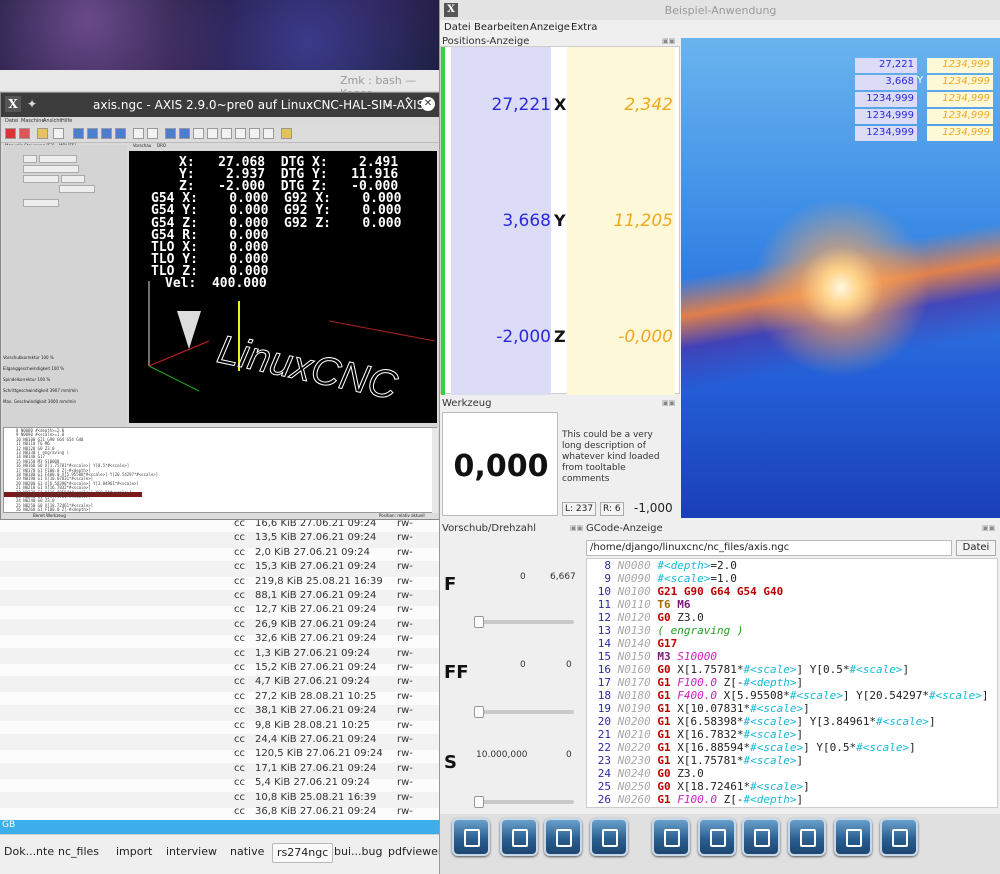 The height and width of the screenshot is (874, 1000). I want to click on axis-tab-preview: Vorschau, so click(142, 145).